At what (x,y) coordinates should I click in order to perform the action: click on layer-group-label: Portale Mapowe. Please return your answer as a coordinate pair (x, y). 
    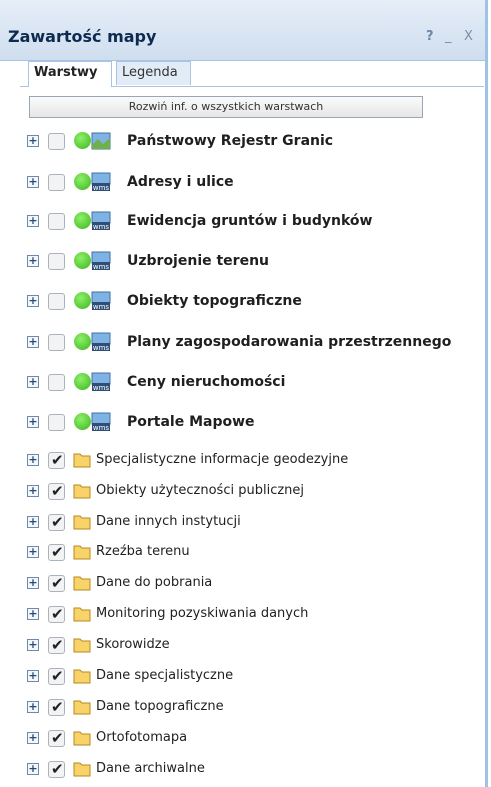
    Looking at the image, I should click on (191, 422).